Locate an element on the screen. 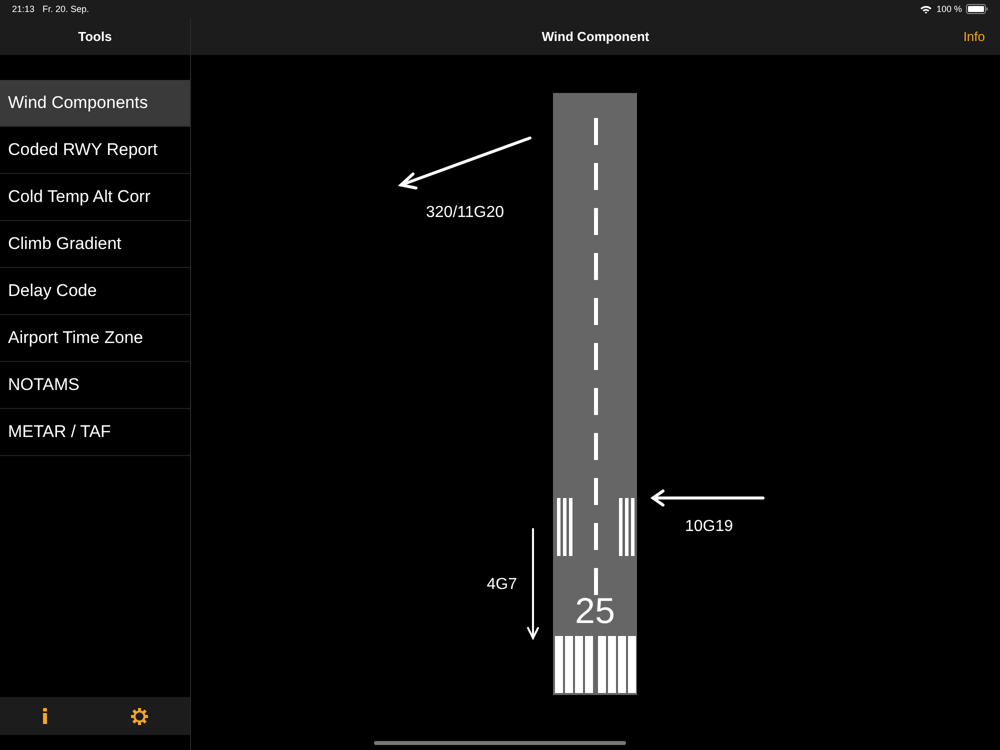 This screenshot has width=1000, height=750. wind-label: 320/11G20 is located at coordinates (465, 212).